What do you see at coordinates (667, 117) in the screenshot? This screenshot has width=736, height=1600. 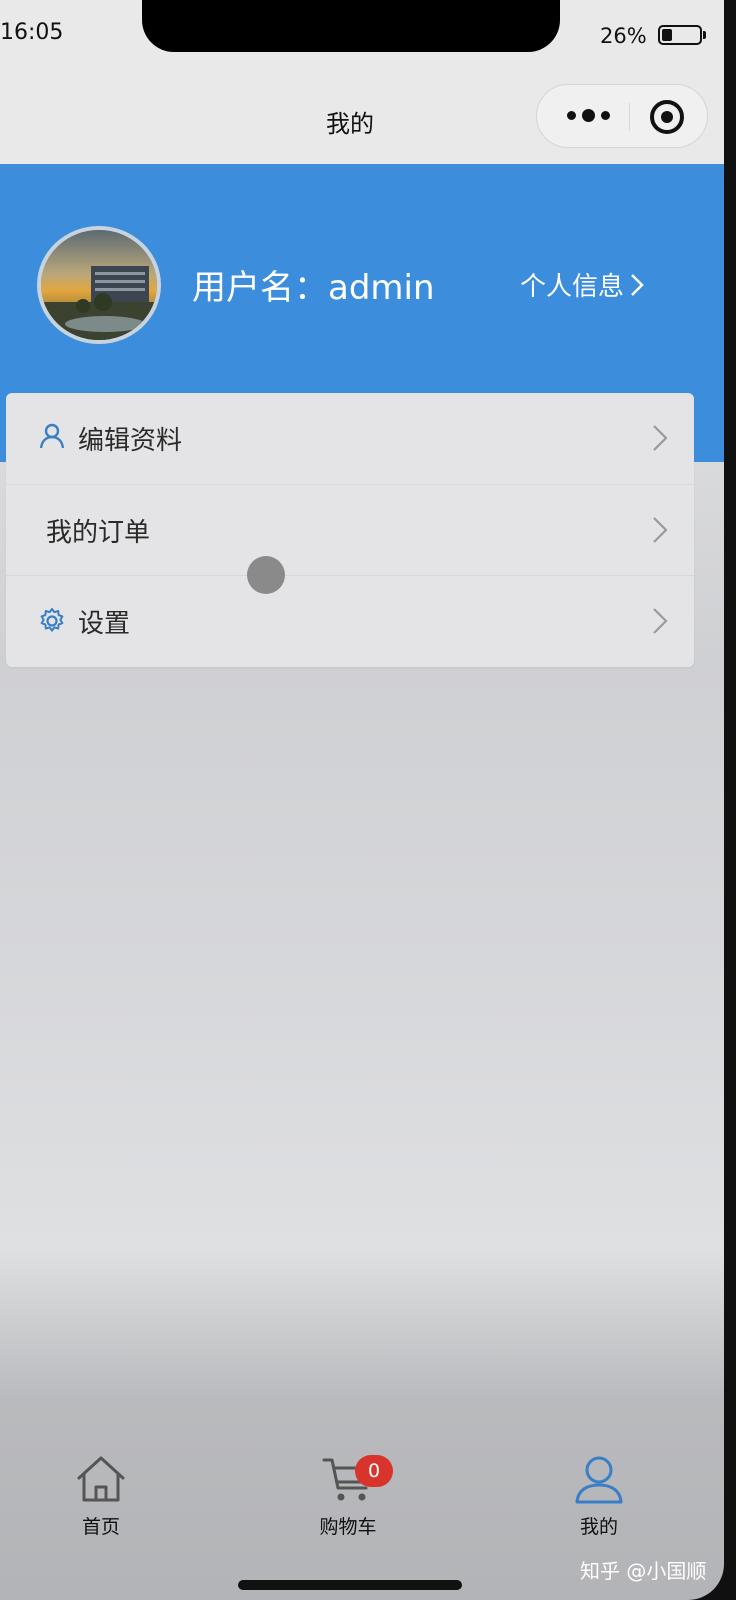 I see `close-miniprogram-button` at bounding box center [667, 117].